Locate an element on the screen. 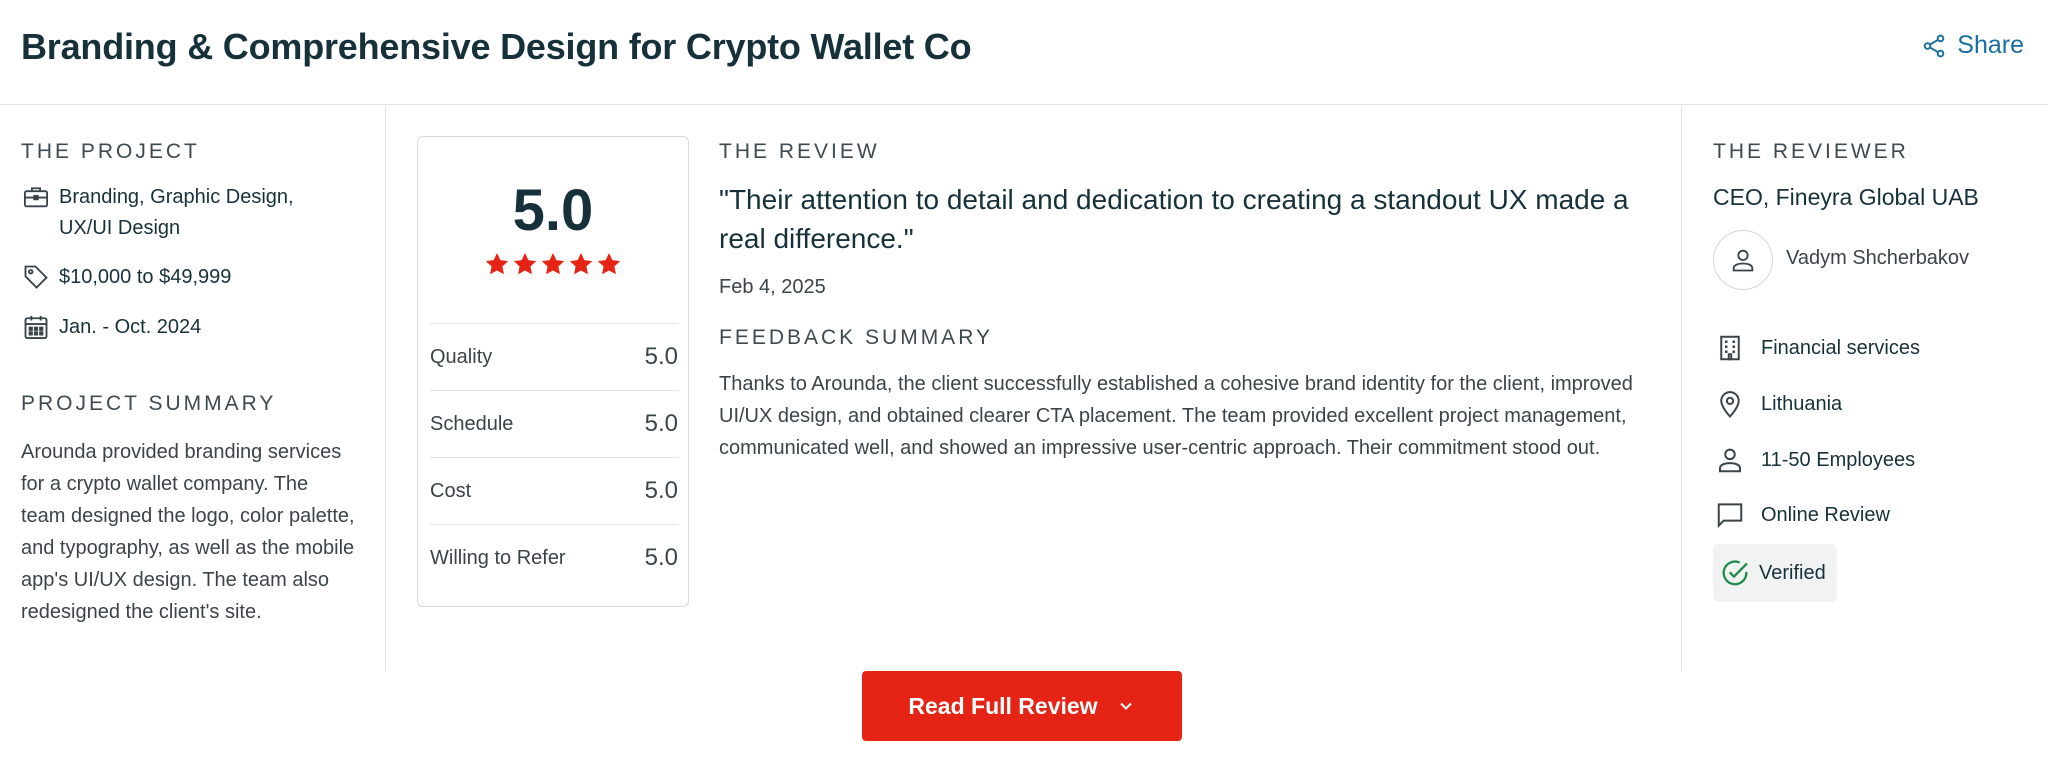 Image resolution: width=2048 pixels, height=767 pixels. avatar is located at coordinates (1743, 260).